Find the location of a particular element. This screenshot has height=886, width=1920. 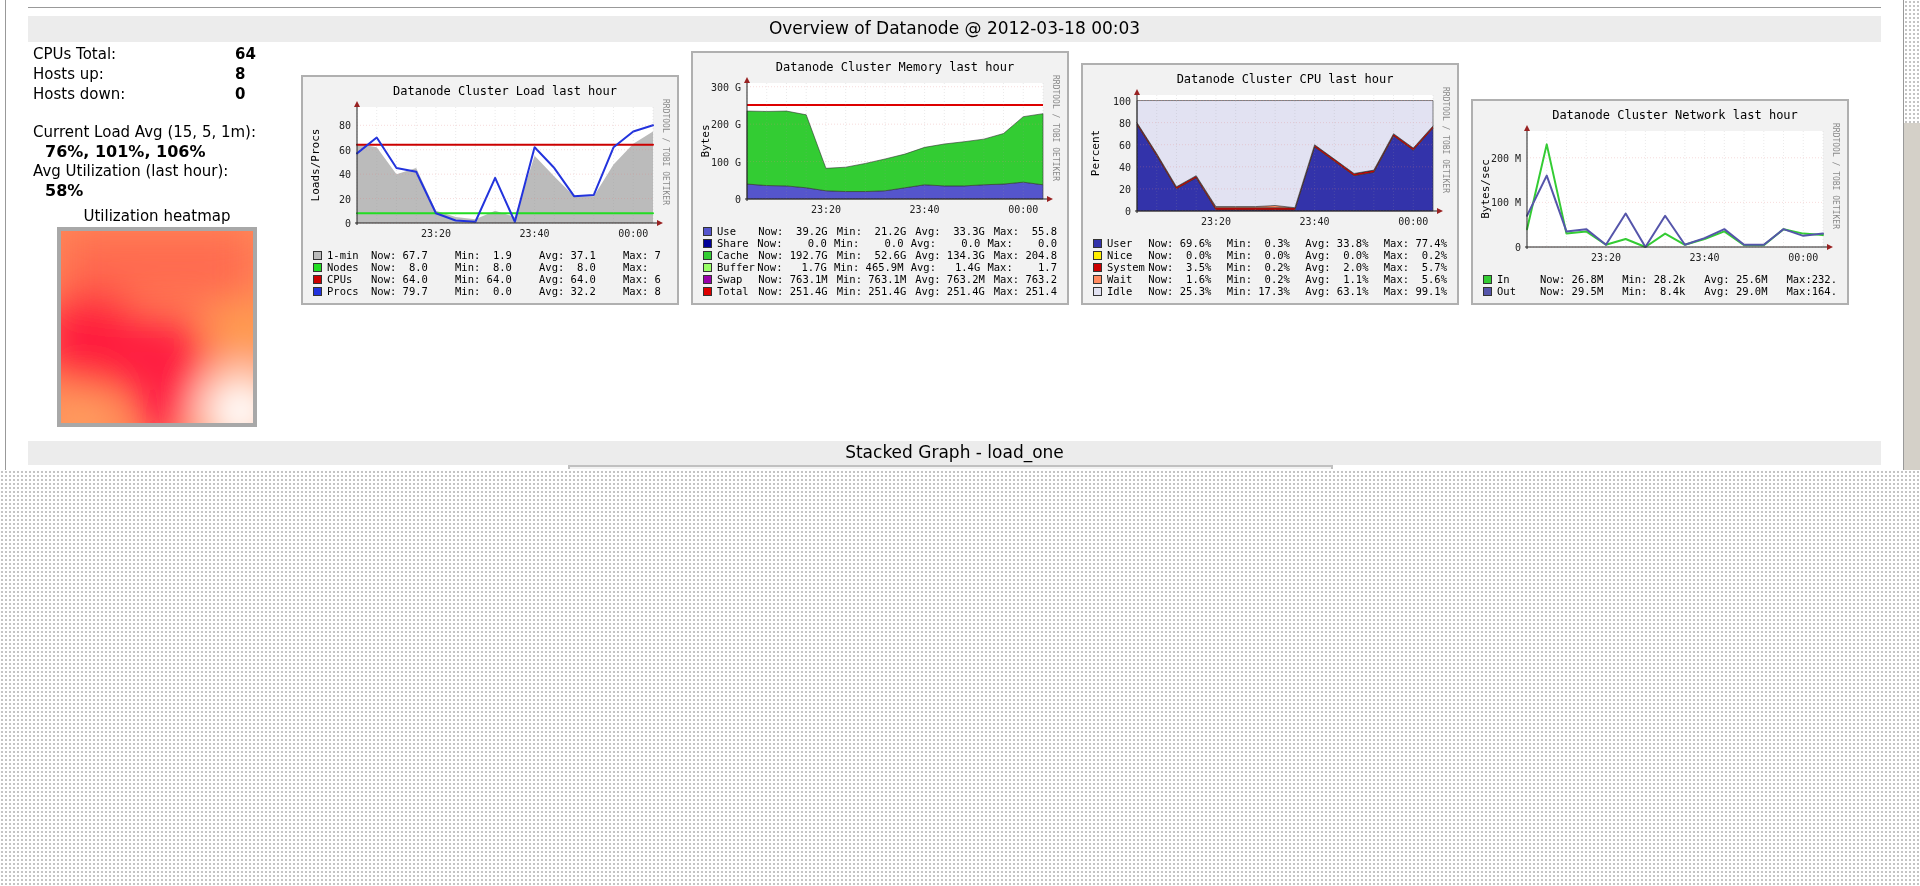

legend-value: Avg: 64.0 is located at coordinates (568, 279).